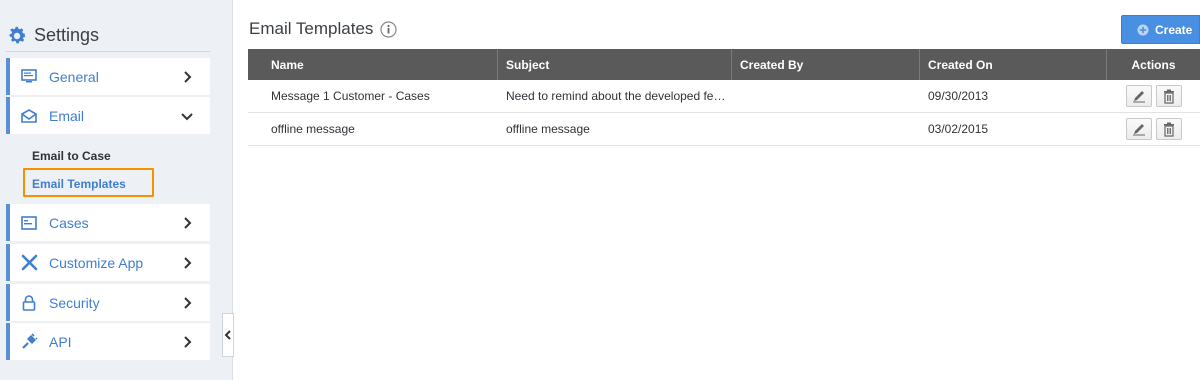 The width and height of the screenshot is (1200, 380). I want to click on envelope-icon, so click(29, 116).